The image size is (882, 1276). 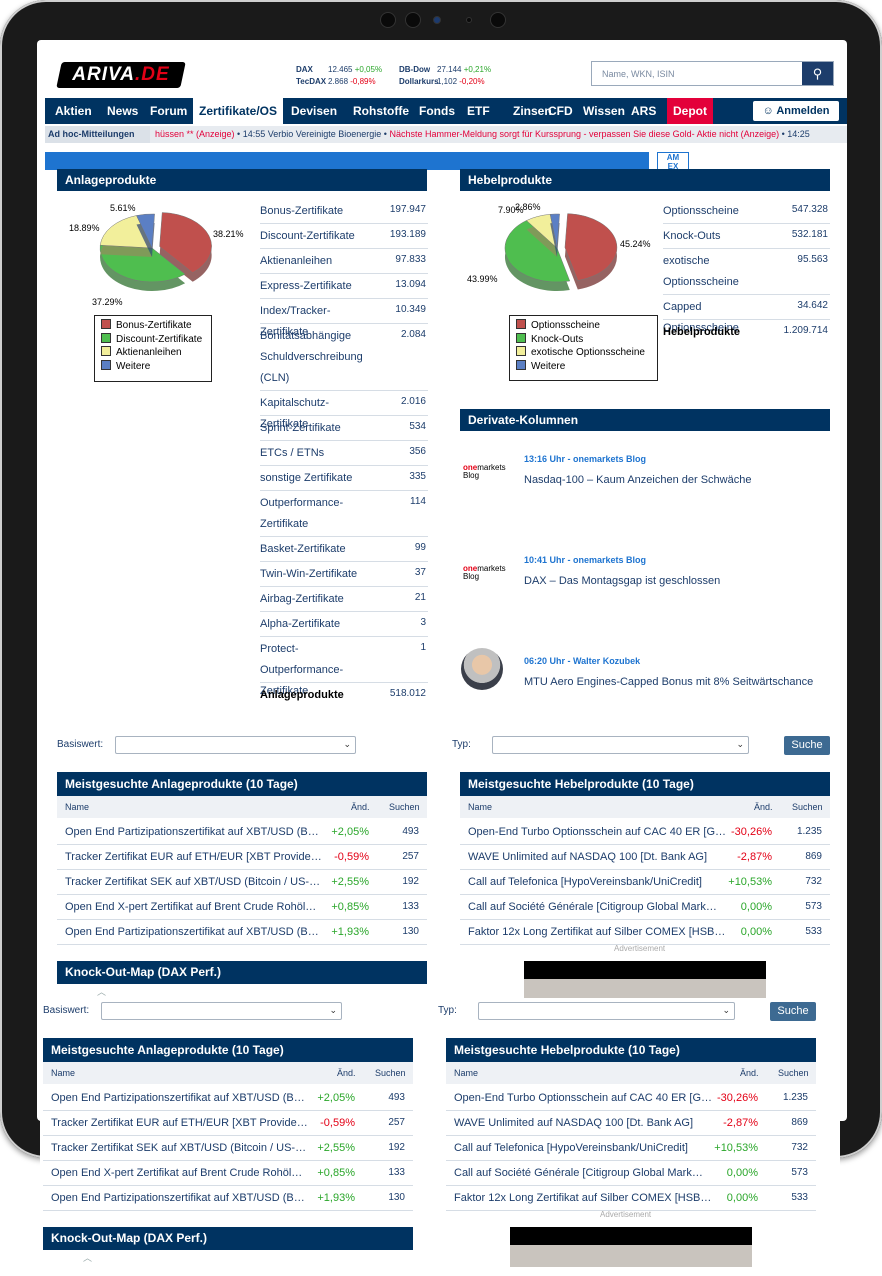 I want to click on stat-row: Bonus-Zertifikate 197.947, so click(x=344, y=211).